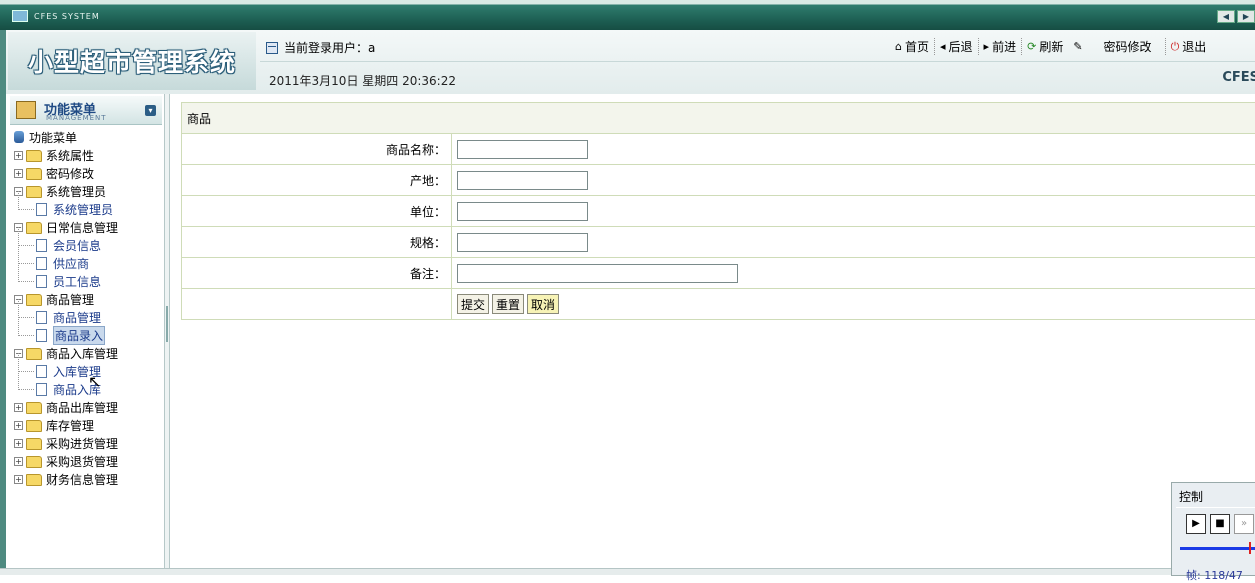 The image size is (1255, 583). I want to click on tree-root: 功能菜单, so click(66, 137).